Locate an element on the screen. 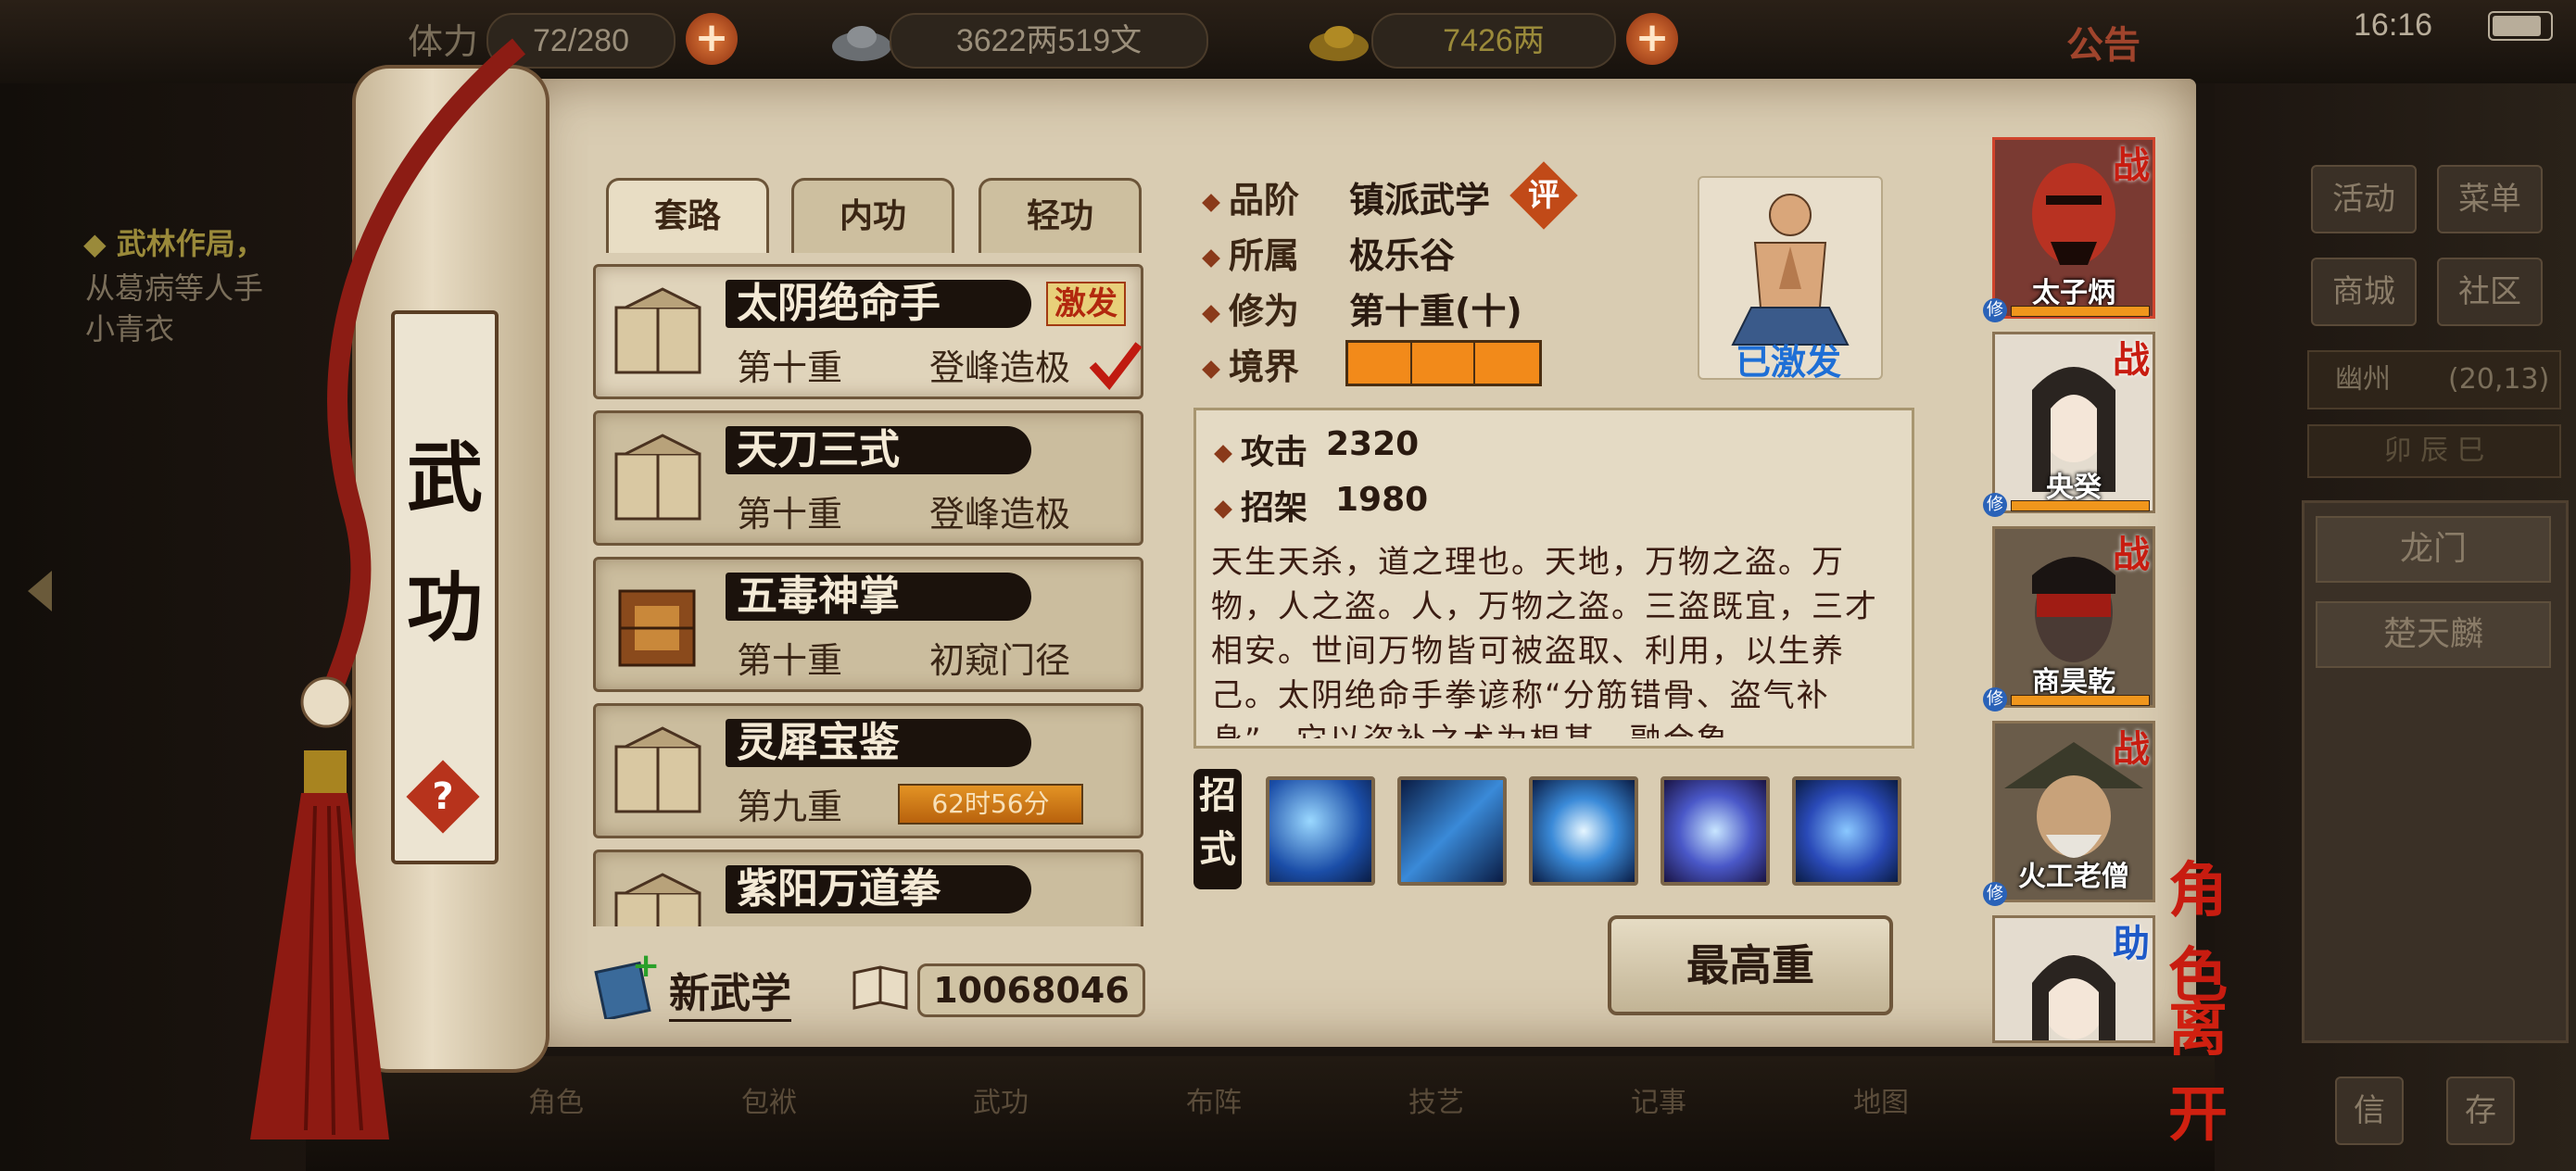 This screenshot has height=1171, width=2576. nav-formation: 布阵 is located at coordinates (1251, 1121).